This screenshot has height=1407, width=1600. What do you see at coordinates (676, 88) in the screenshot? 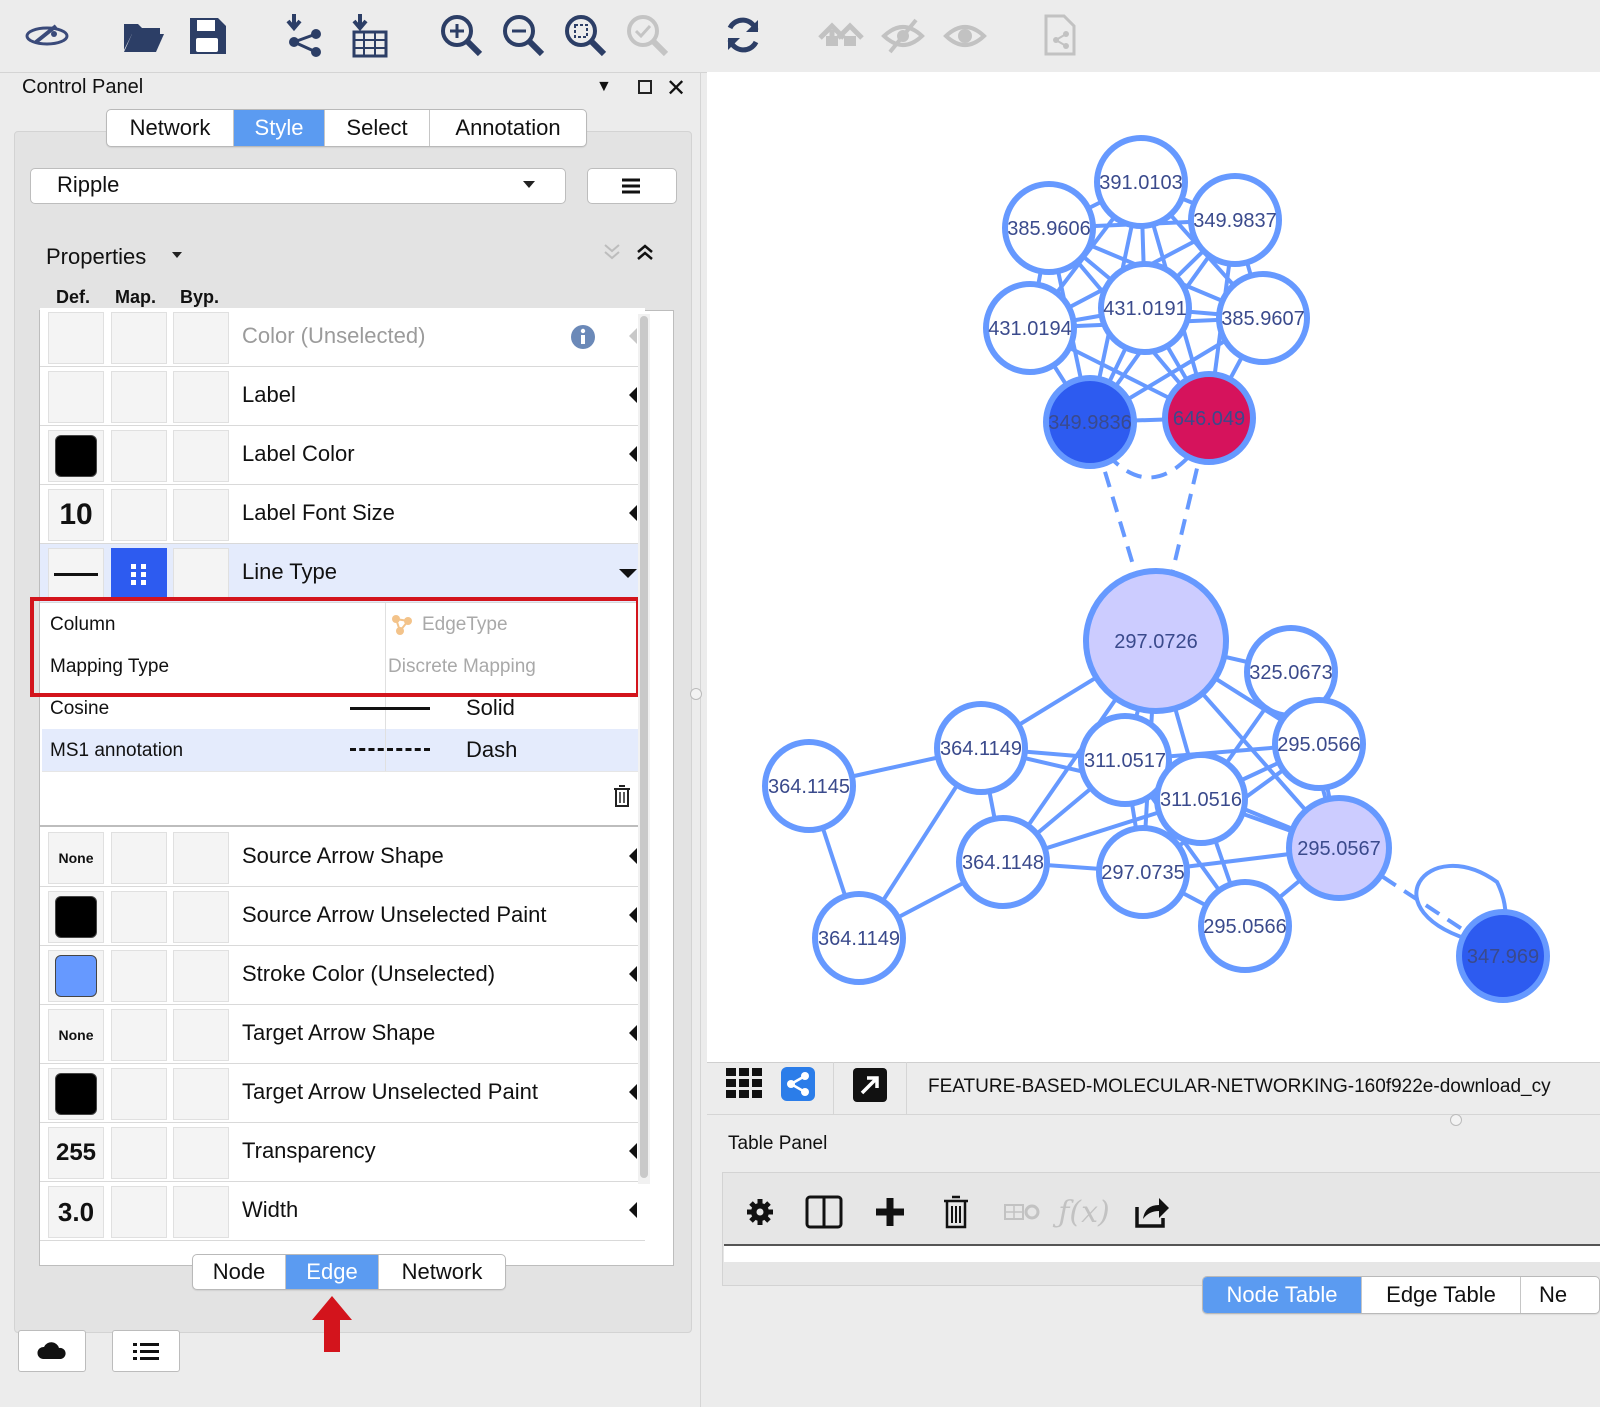
I see `close-panel-icon: ✕` at bounding box center [676, 88].